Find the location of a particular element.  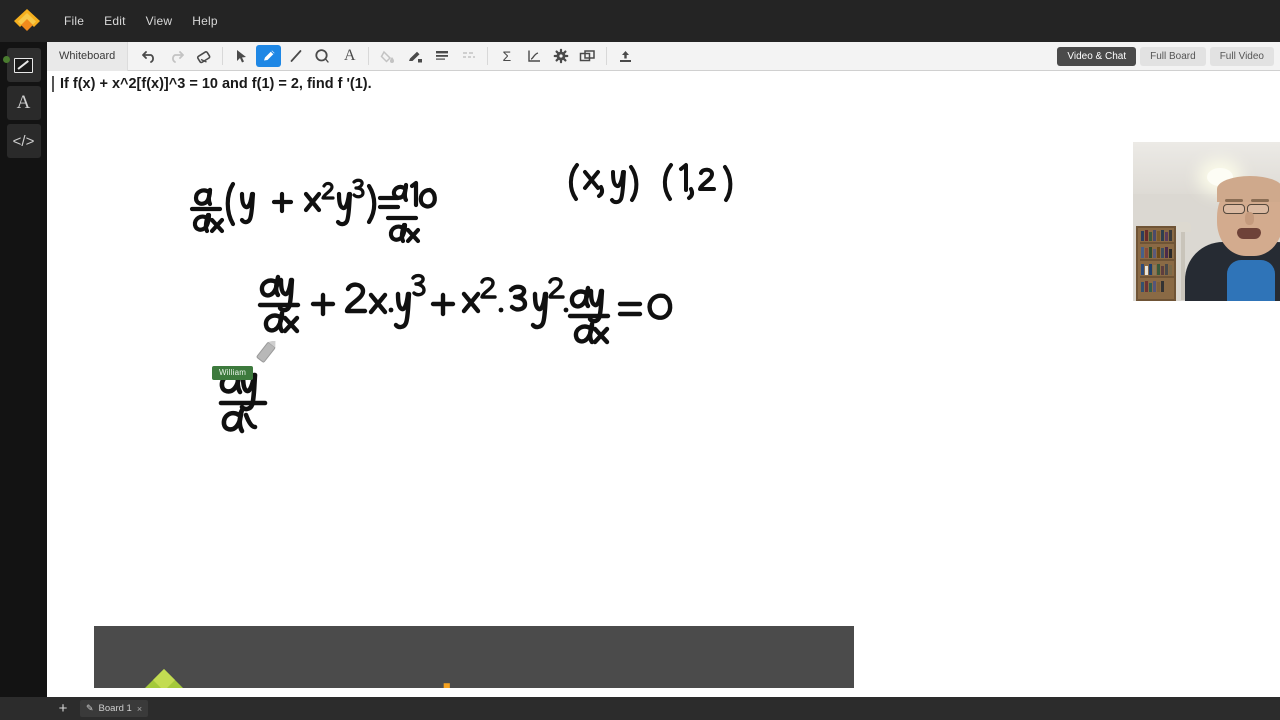

layers-icon is located at coordinates (588, 55).